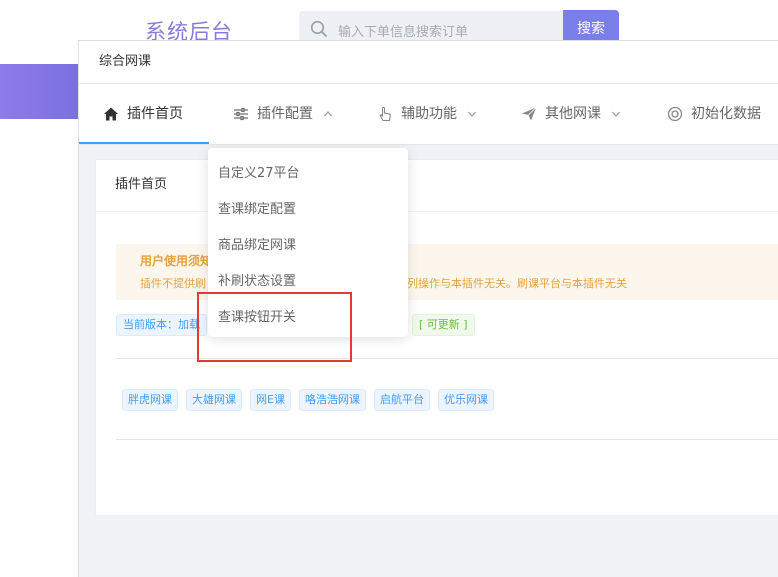 This screenshot has height=577, width=778. I want to click on menu-item-assist: 辅助功能, so click(427, 114).